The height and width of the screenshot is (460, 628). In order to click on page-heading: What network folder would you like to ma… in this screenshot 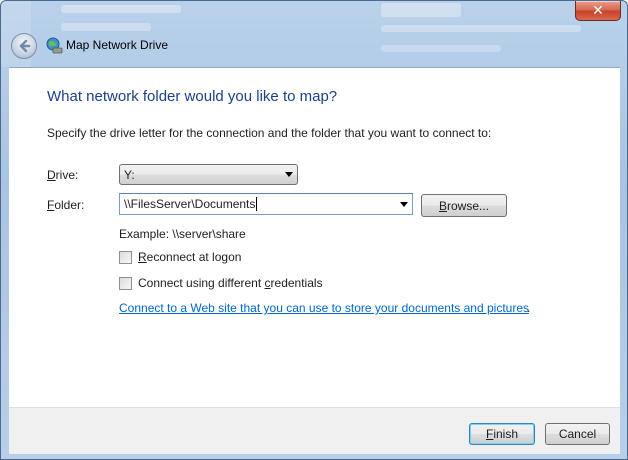, I will do `click(192, 96)`.